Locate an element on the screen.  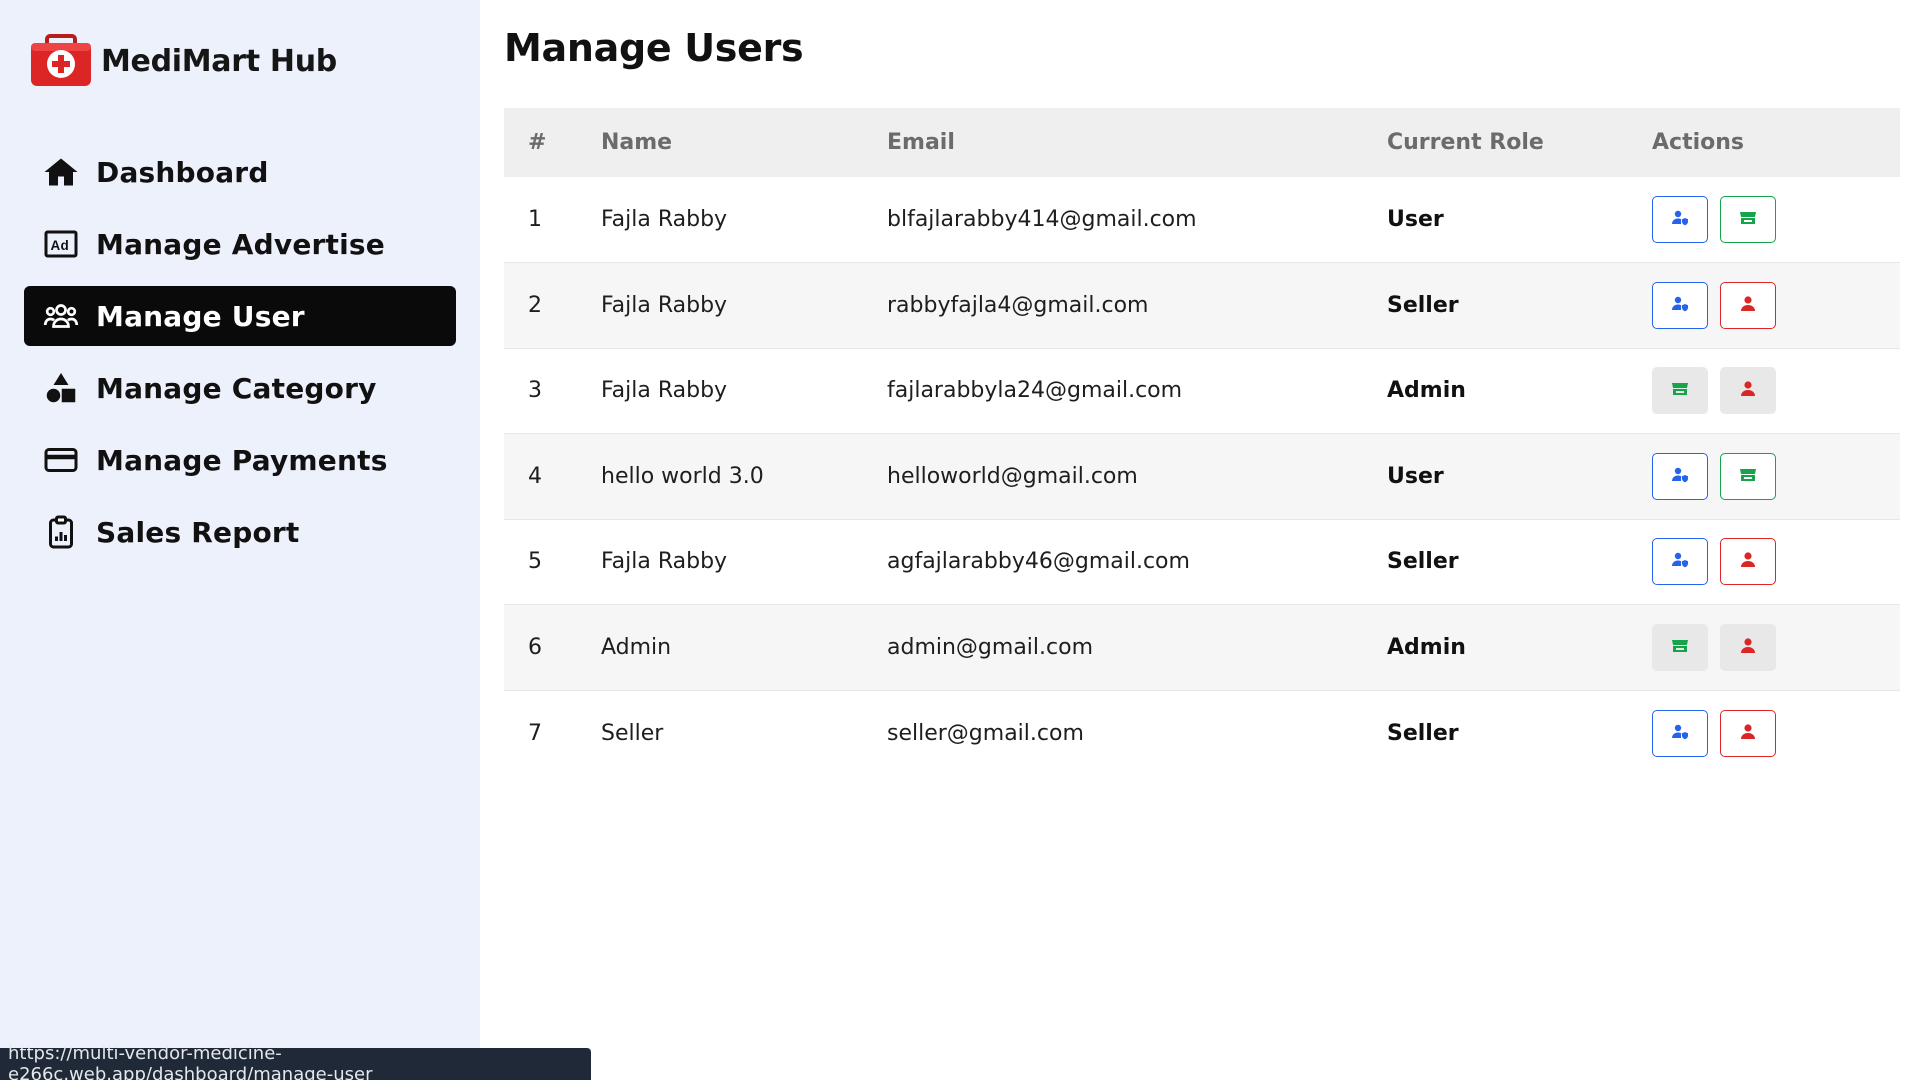
table-row: 6 Admin admin@gmail.com Admin is located at coordinates (1202, 647).